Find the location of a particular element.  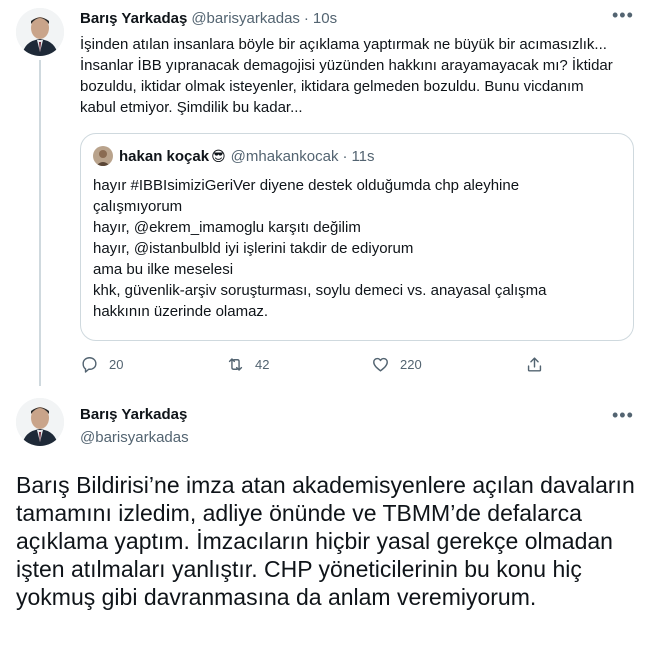

main-avatar is located at coordinates (40, 422).